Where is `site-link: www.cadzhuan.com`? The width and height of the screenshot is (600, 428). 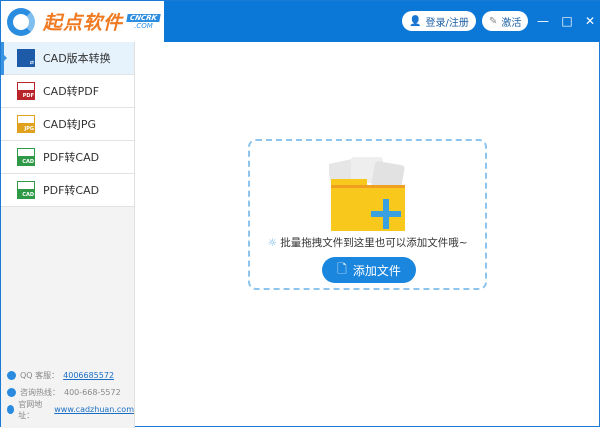 site-link: www.cadzhuan.com is located at coordinates (94, 409).